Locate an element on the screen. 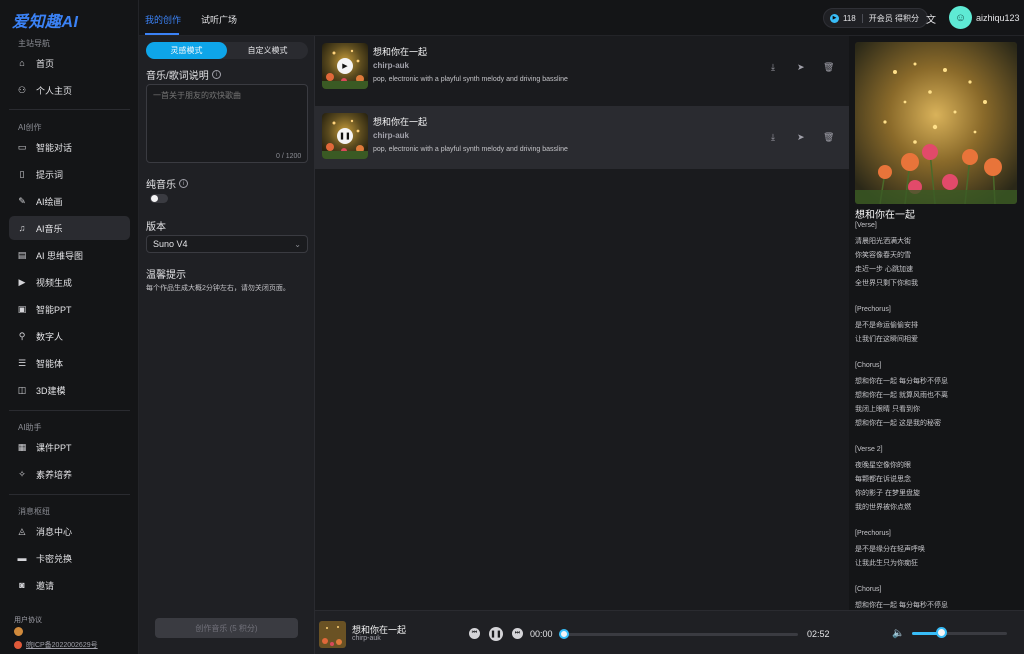 Image resolution: width=1024 pixels, height=654 pixels. description-label: 音乐/歌词说明 i is located at coordinates (183, 74).